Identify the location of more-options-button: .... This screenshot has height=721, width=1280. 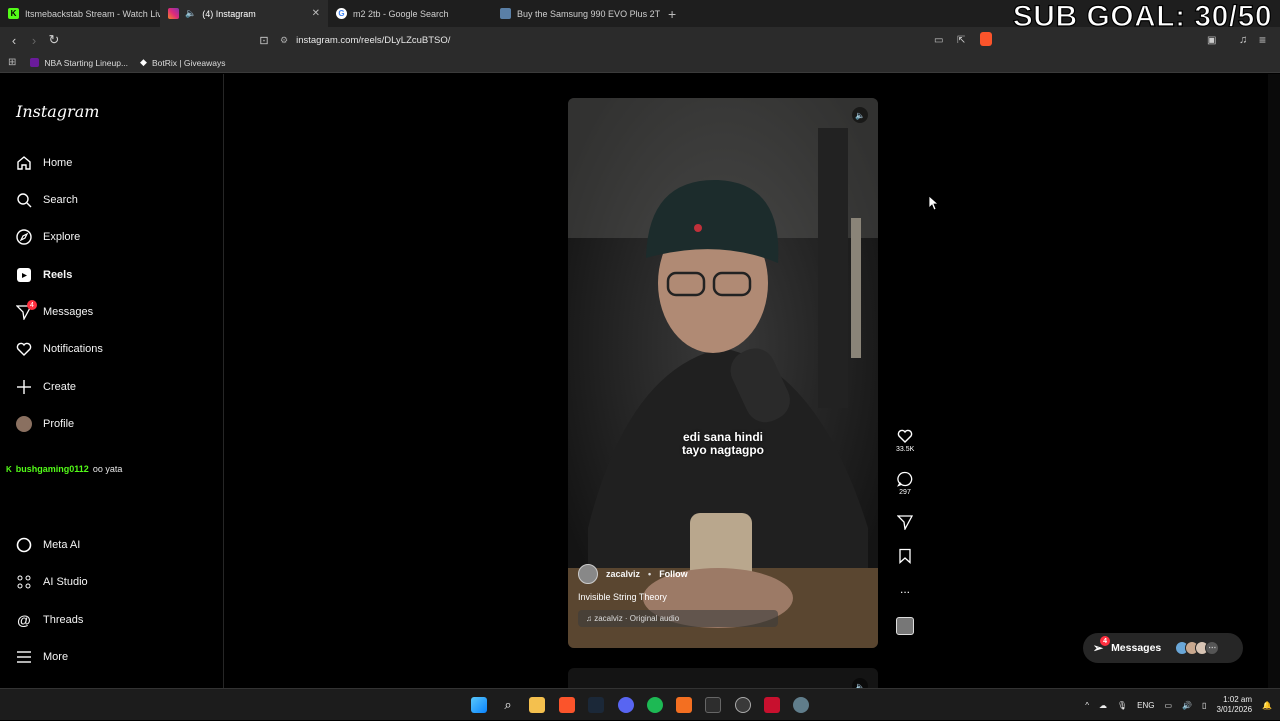
(905, 589).